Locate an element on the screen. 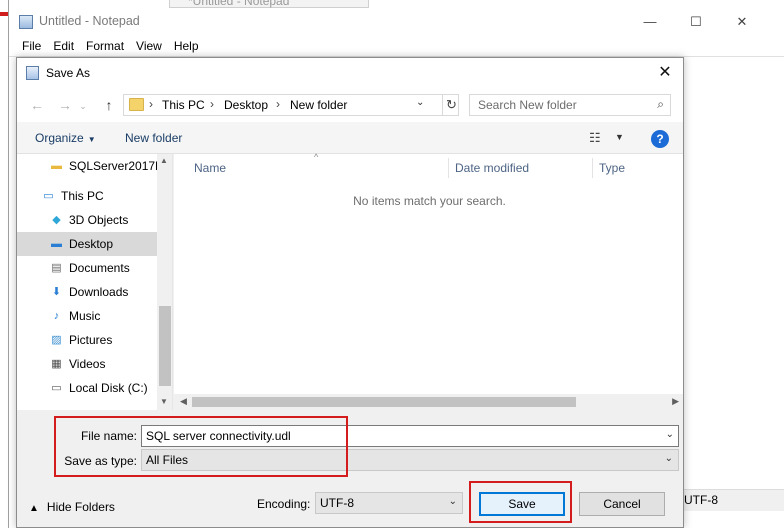 Image resolution: width=784 pixels, height=528 pixels. dialog-close-icon: ✕ is located at coordinates (665, 73).